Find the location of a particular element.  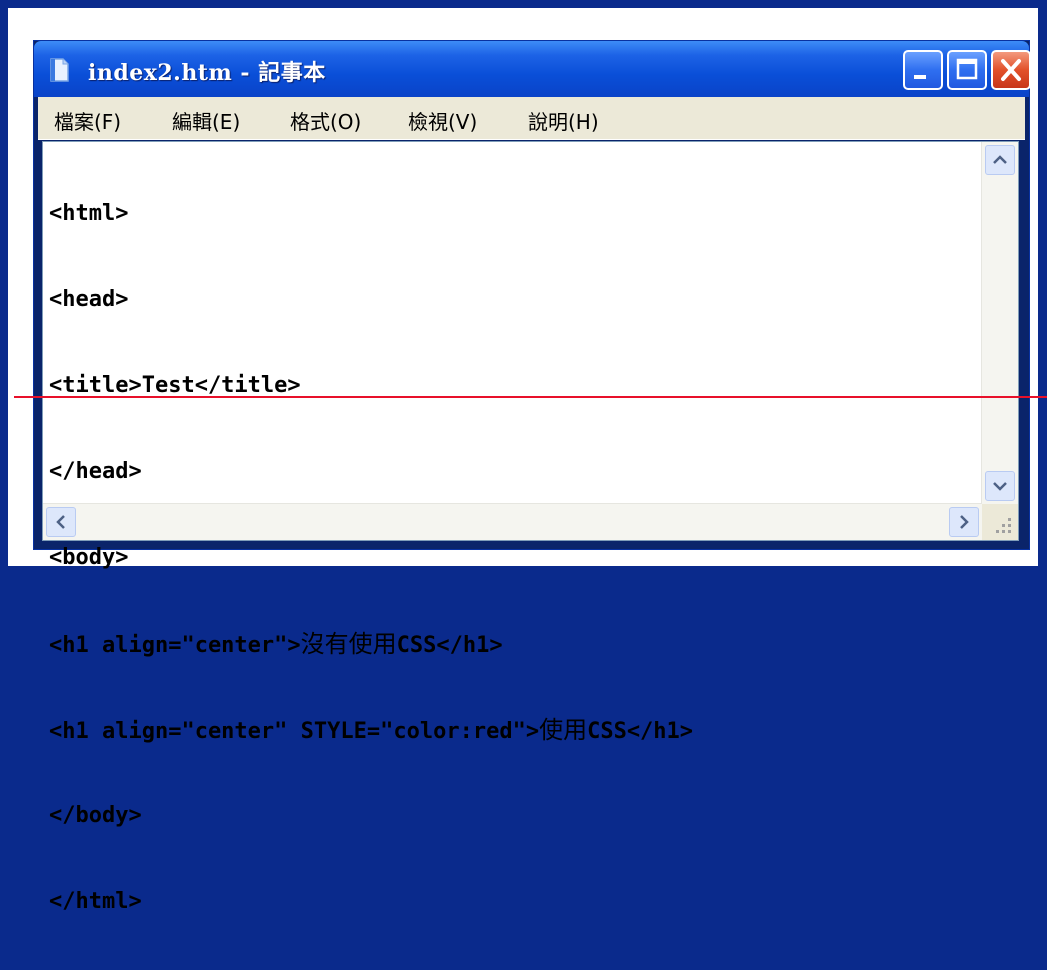

scroll-up-icon is located at coordinates (1000, 159).